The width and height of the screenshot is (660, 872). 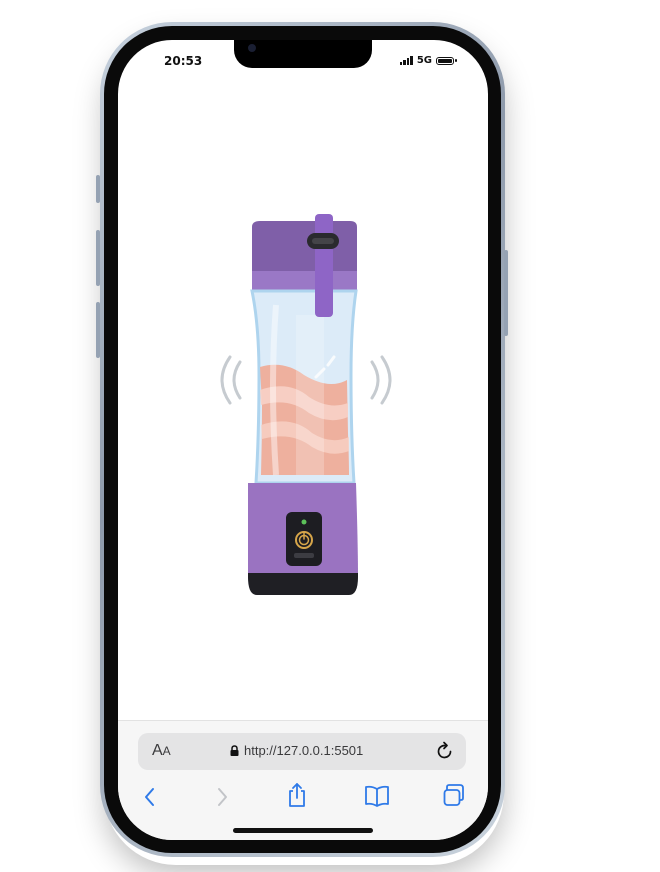 What do you see at coordinates (231, 380) in the screenshot?
I see `vibration-left-icon` at bounding box center [231, 380].